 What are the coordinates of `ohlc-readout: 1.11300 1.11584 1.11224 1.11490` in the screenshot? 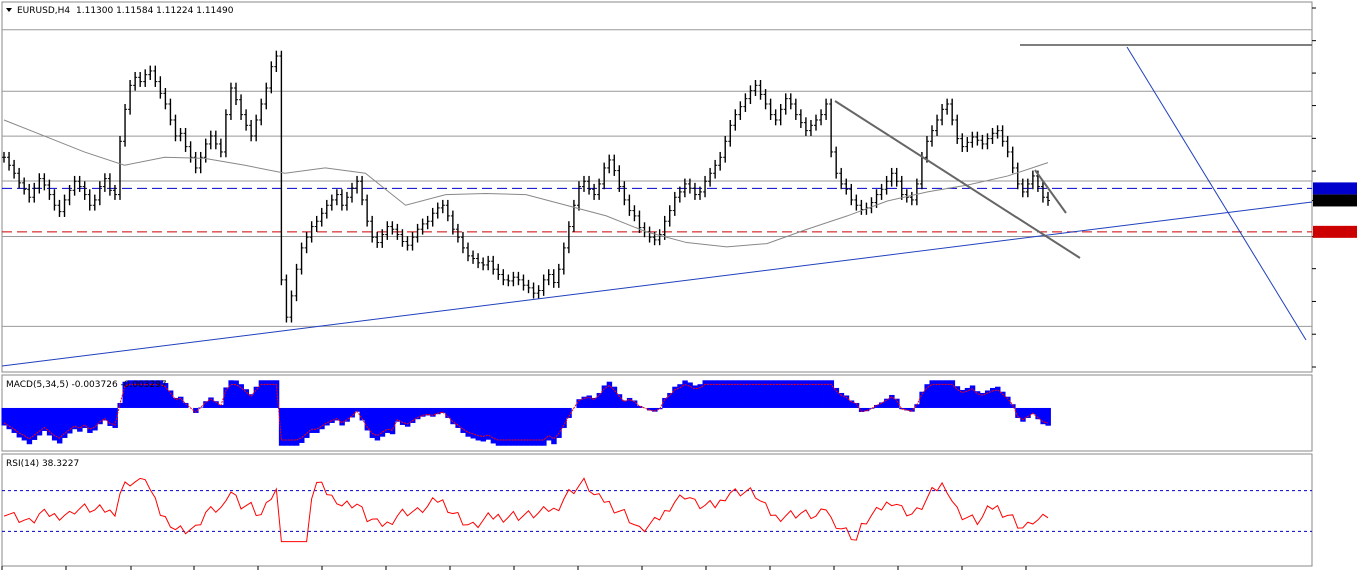 It's located at (155, 11).